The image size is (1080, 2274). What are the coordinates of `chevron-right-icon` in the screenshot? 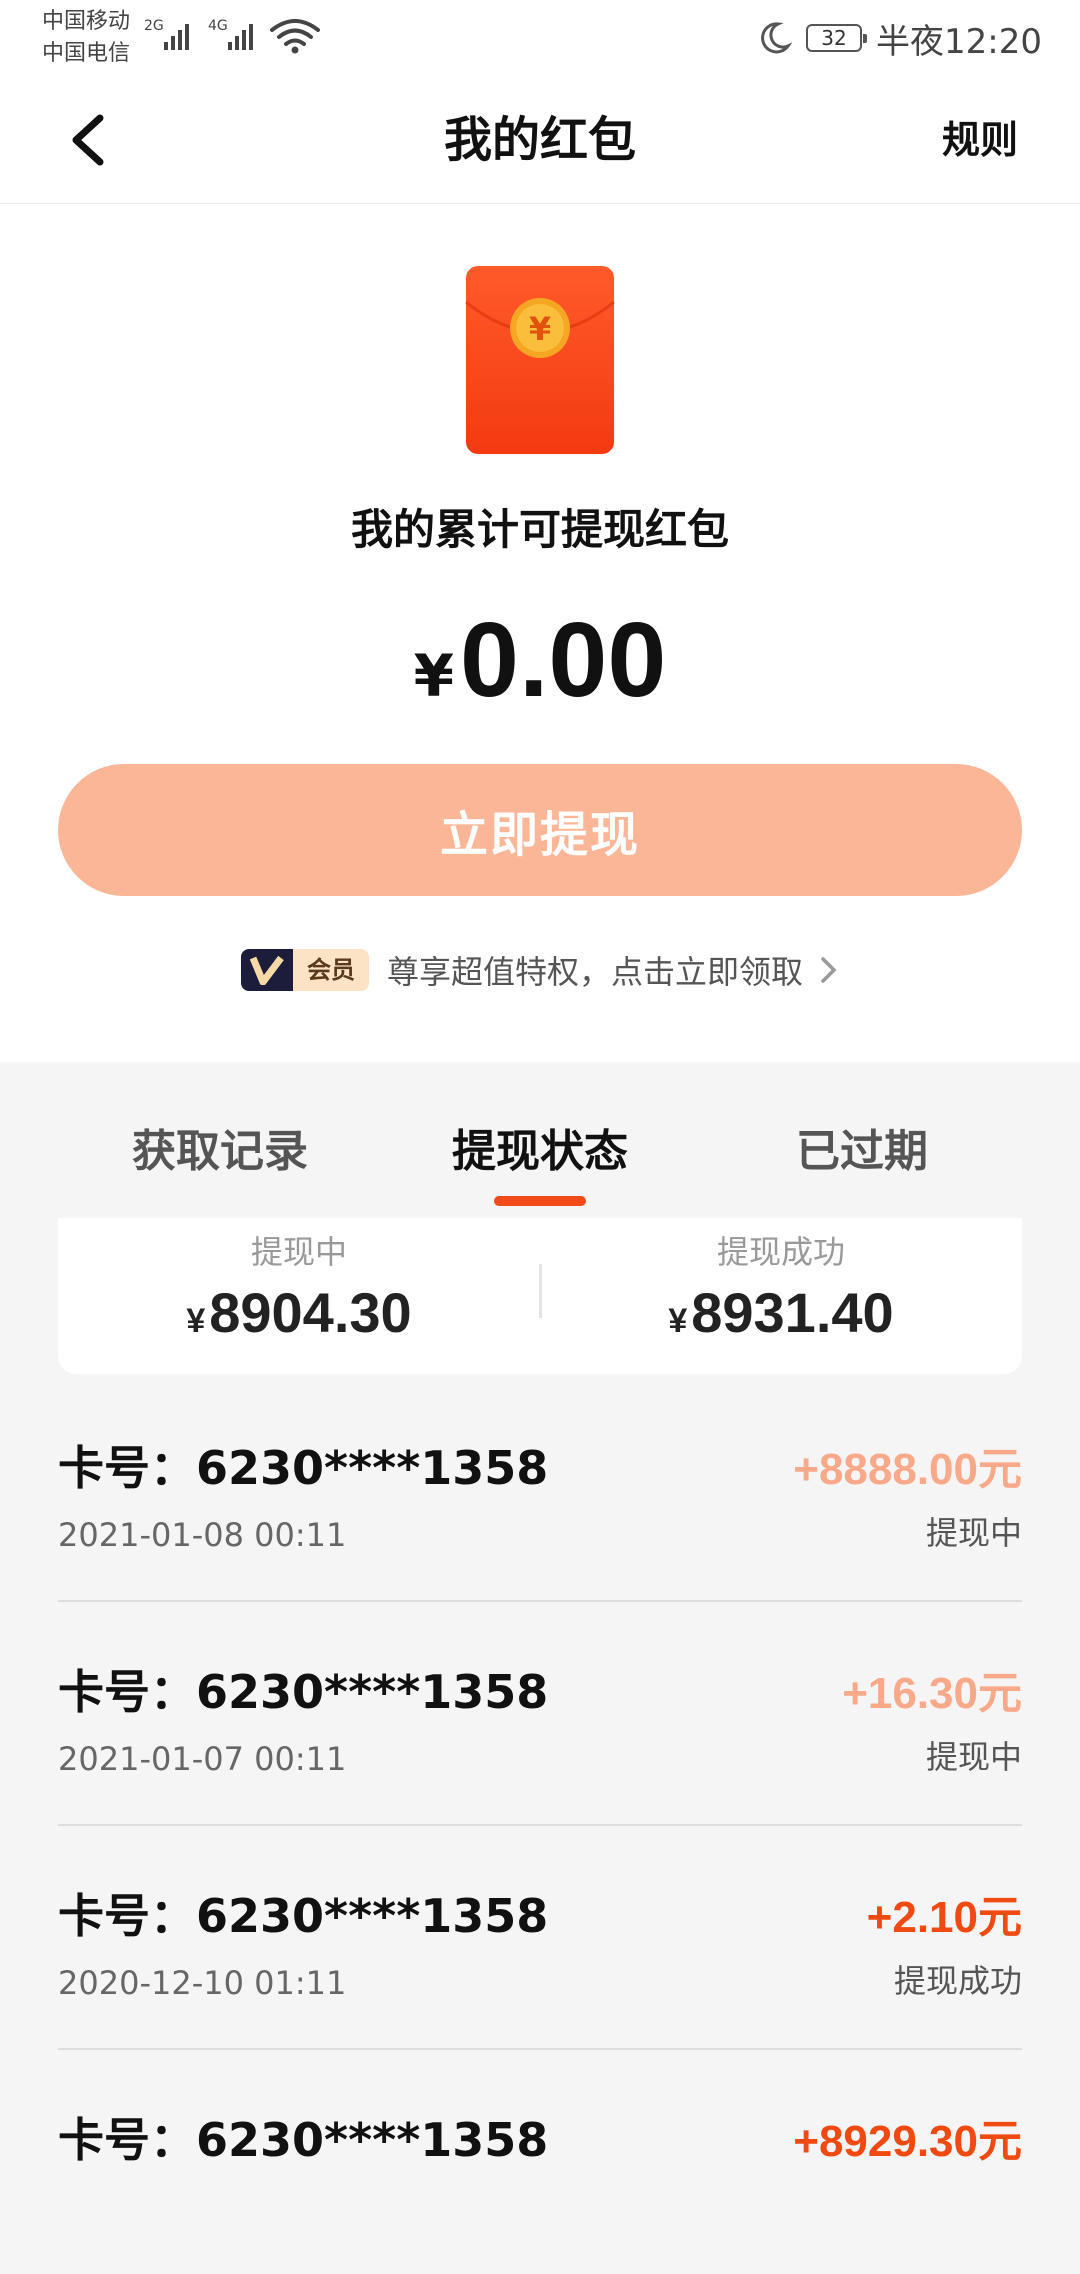 It's located at (829, 970).